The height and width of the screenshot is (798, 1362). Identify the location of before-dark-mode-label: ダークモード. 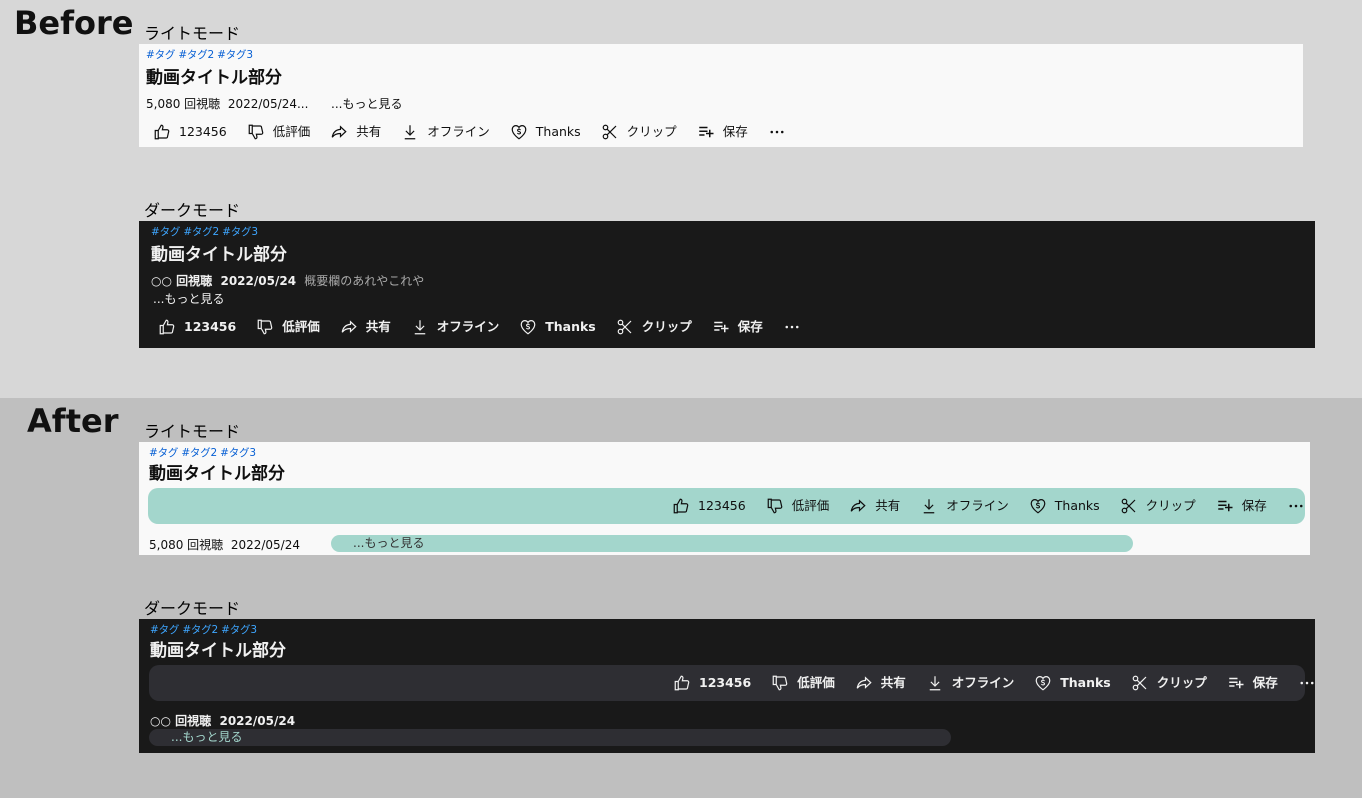
(192, 210).